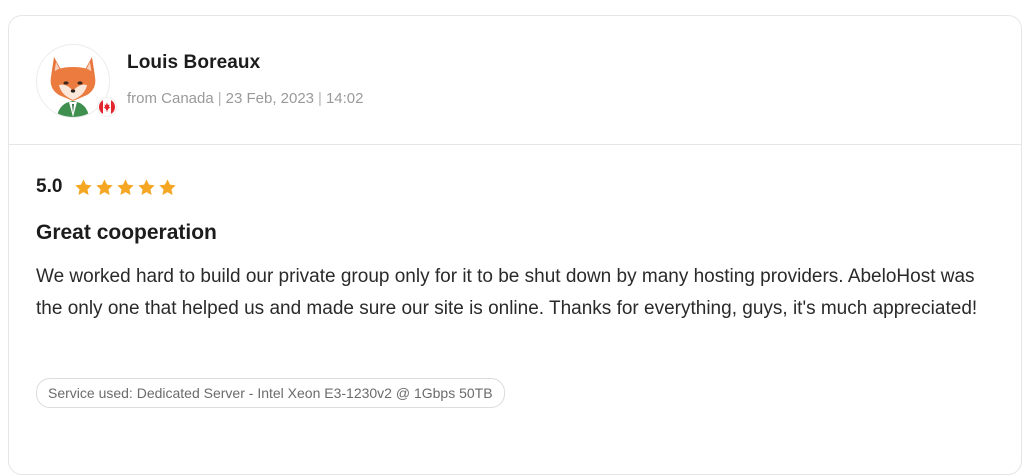  Describe the element at coordinates (107, 107) in the screenshot. I see `canada-flag-icon` at that location.